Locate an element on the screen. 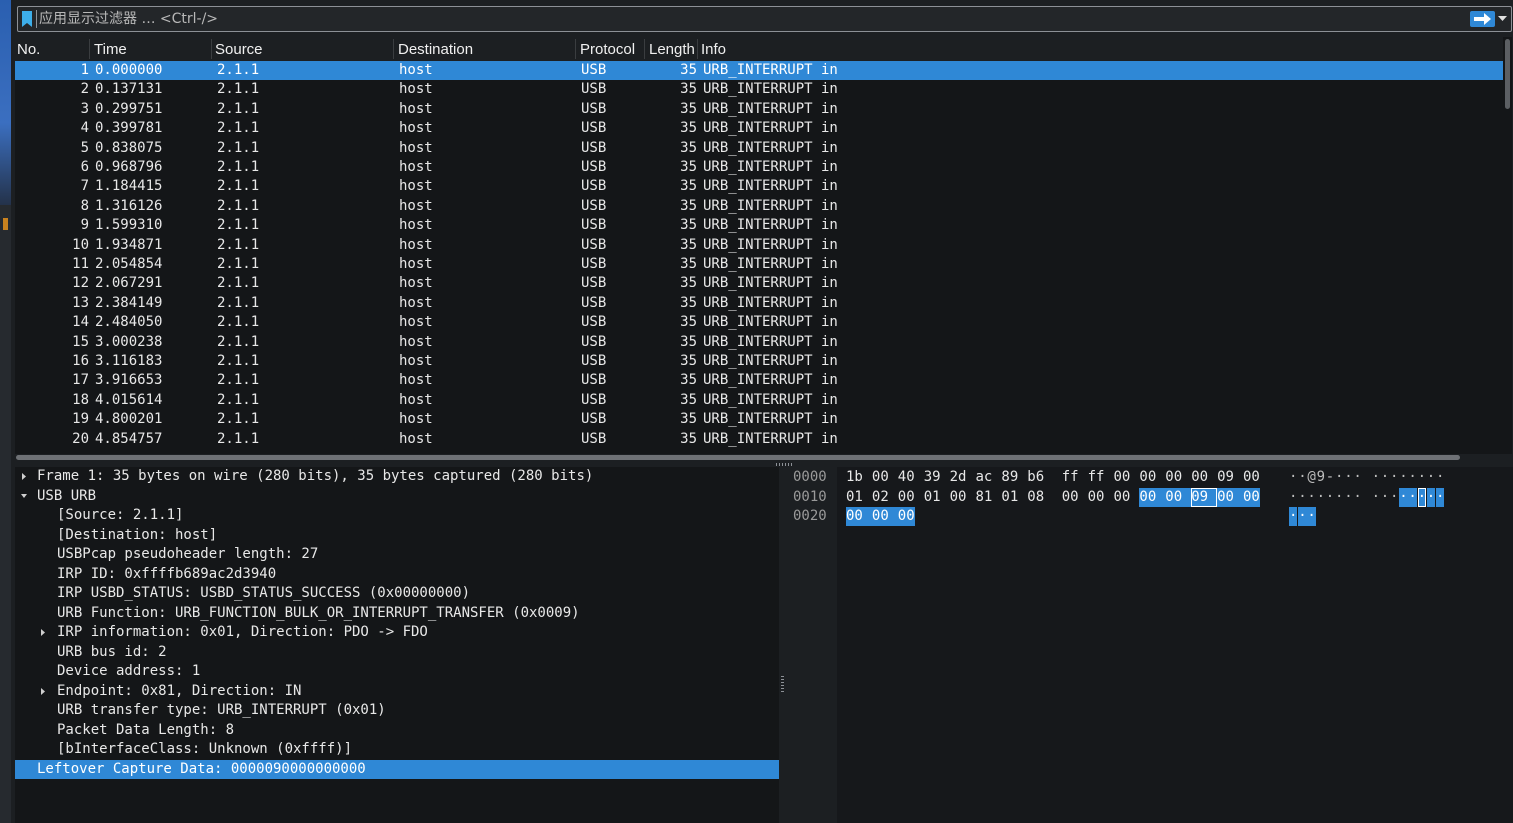 The image size is (1513, 823). hex-byte: 08 is located at coordinates (1035, 497).